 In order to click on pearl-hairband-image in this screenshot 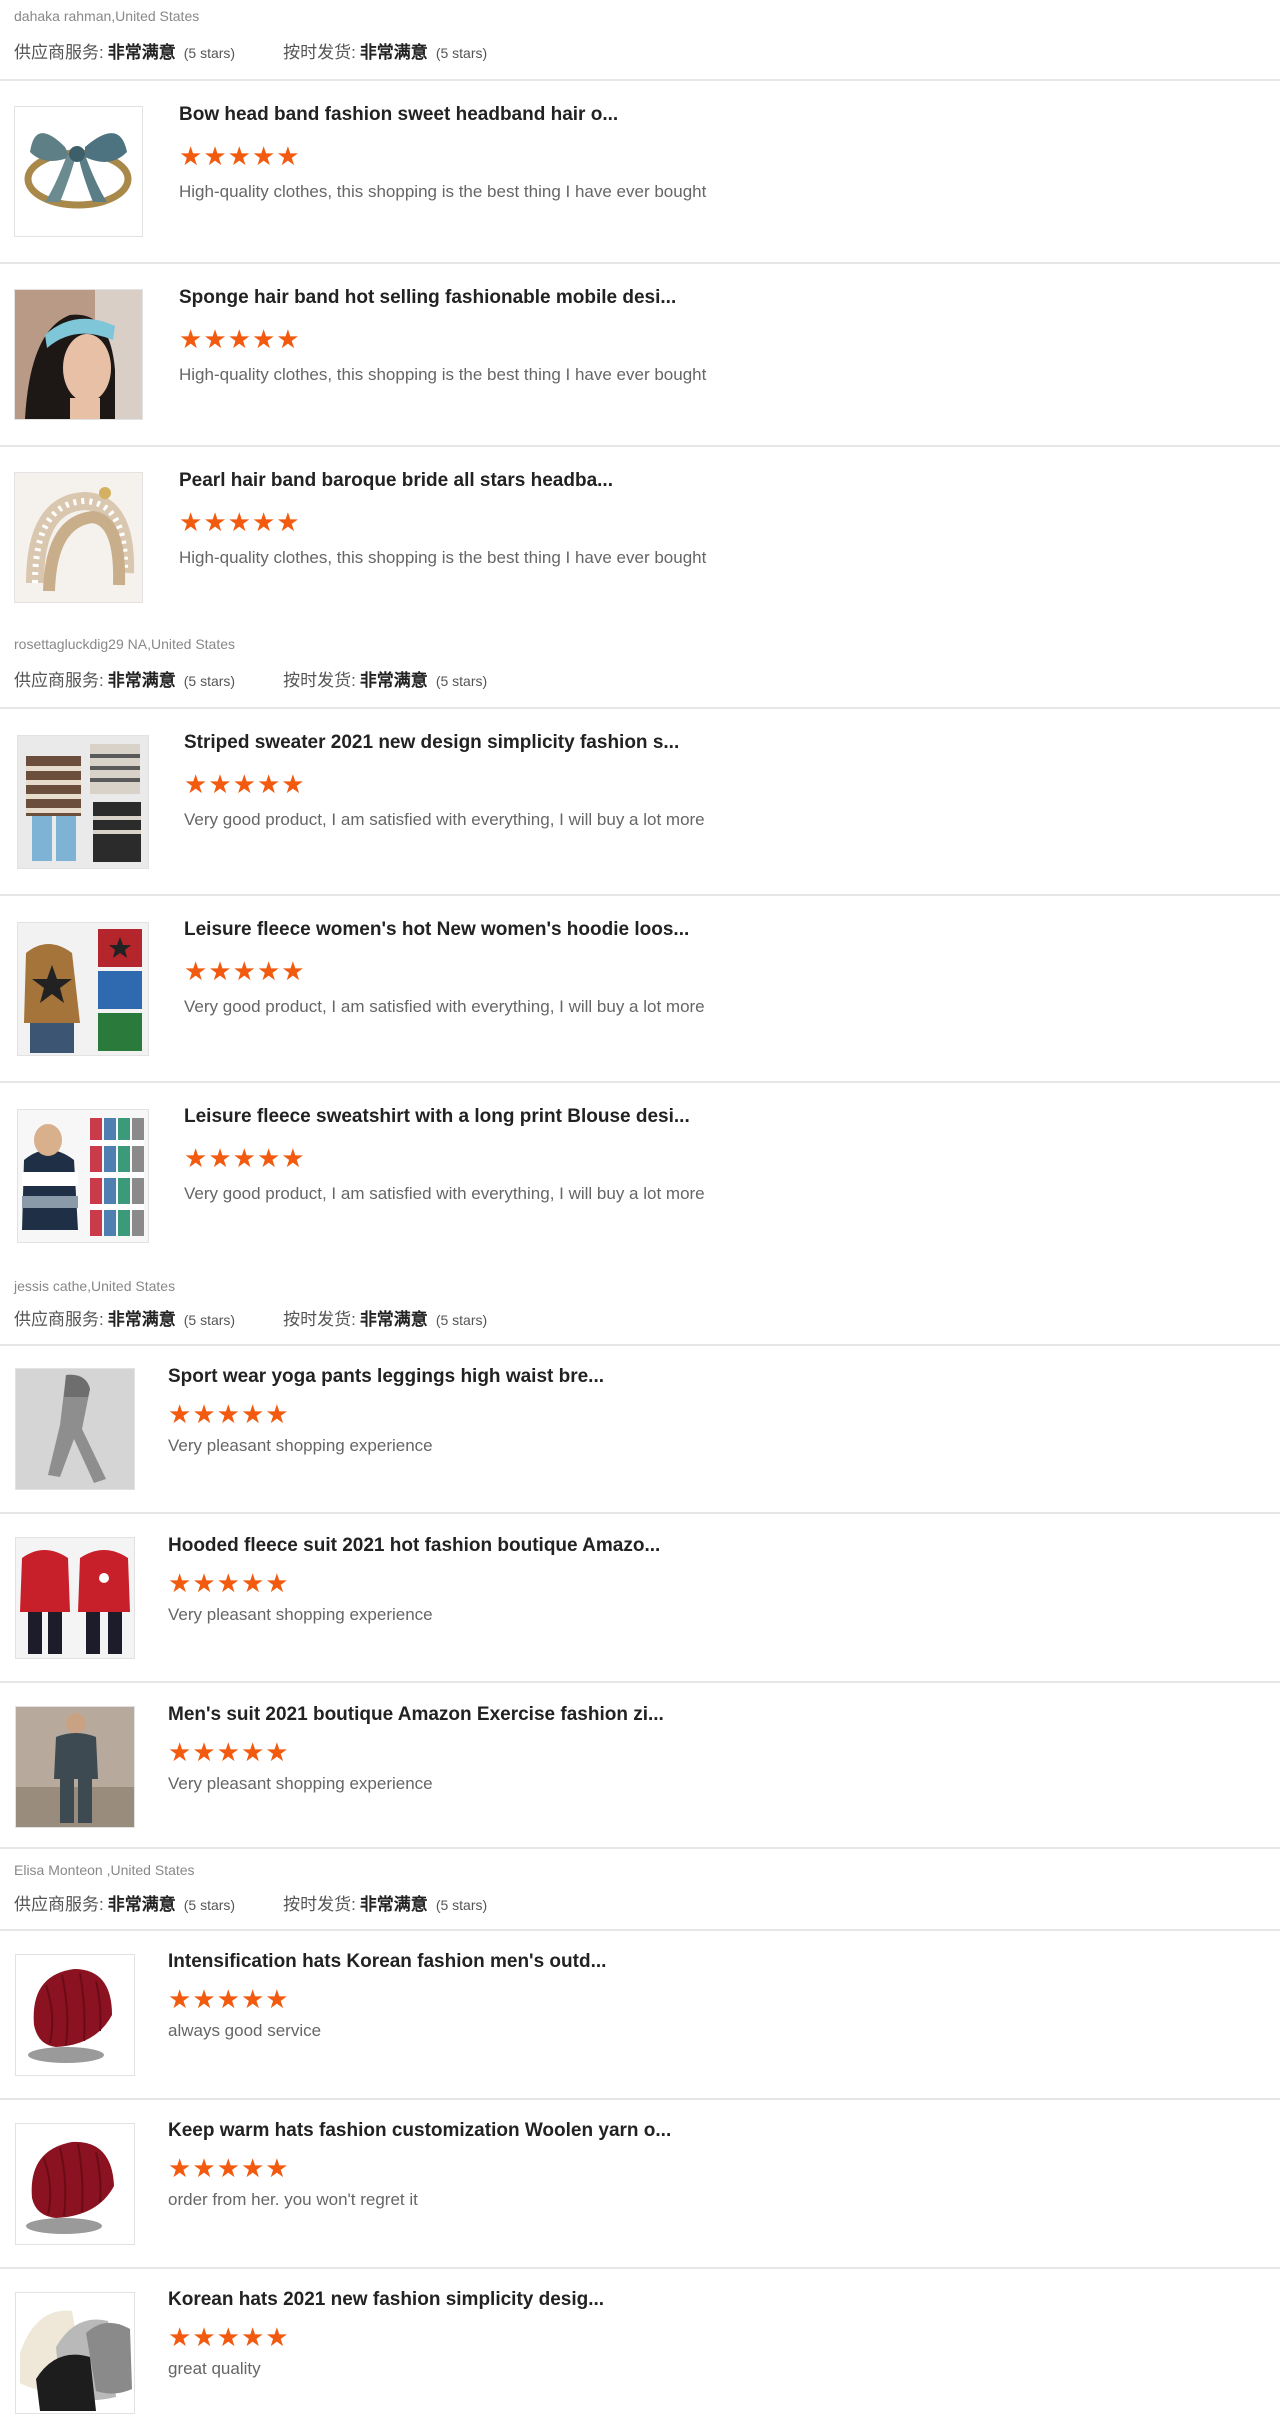, I will do `click(78, 537)`.